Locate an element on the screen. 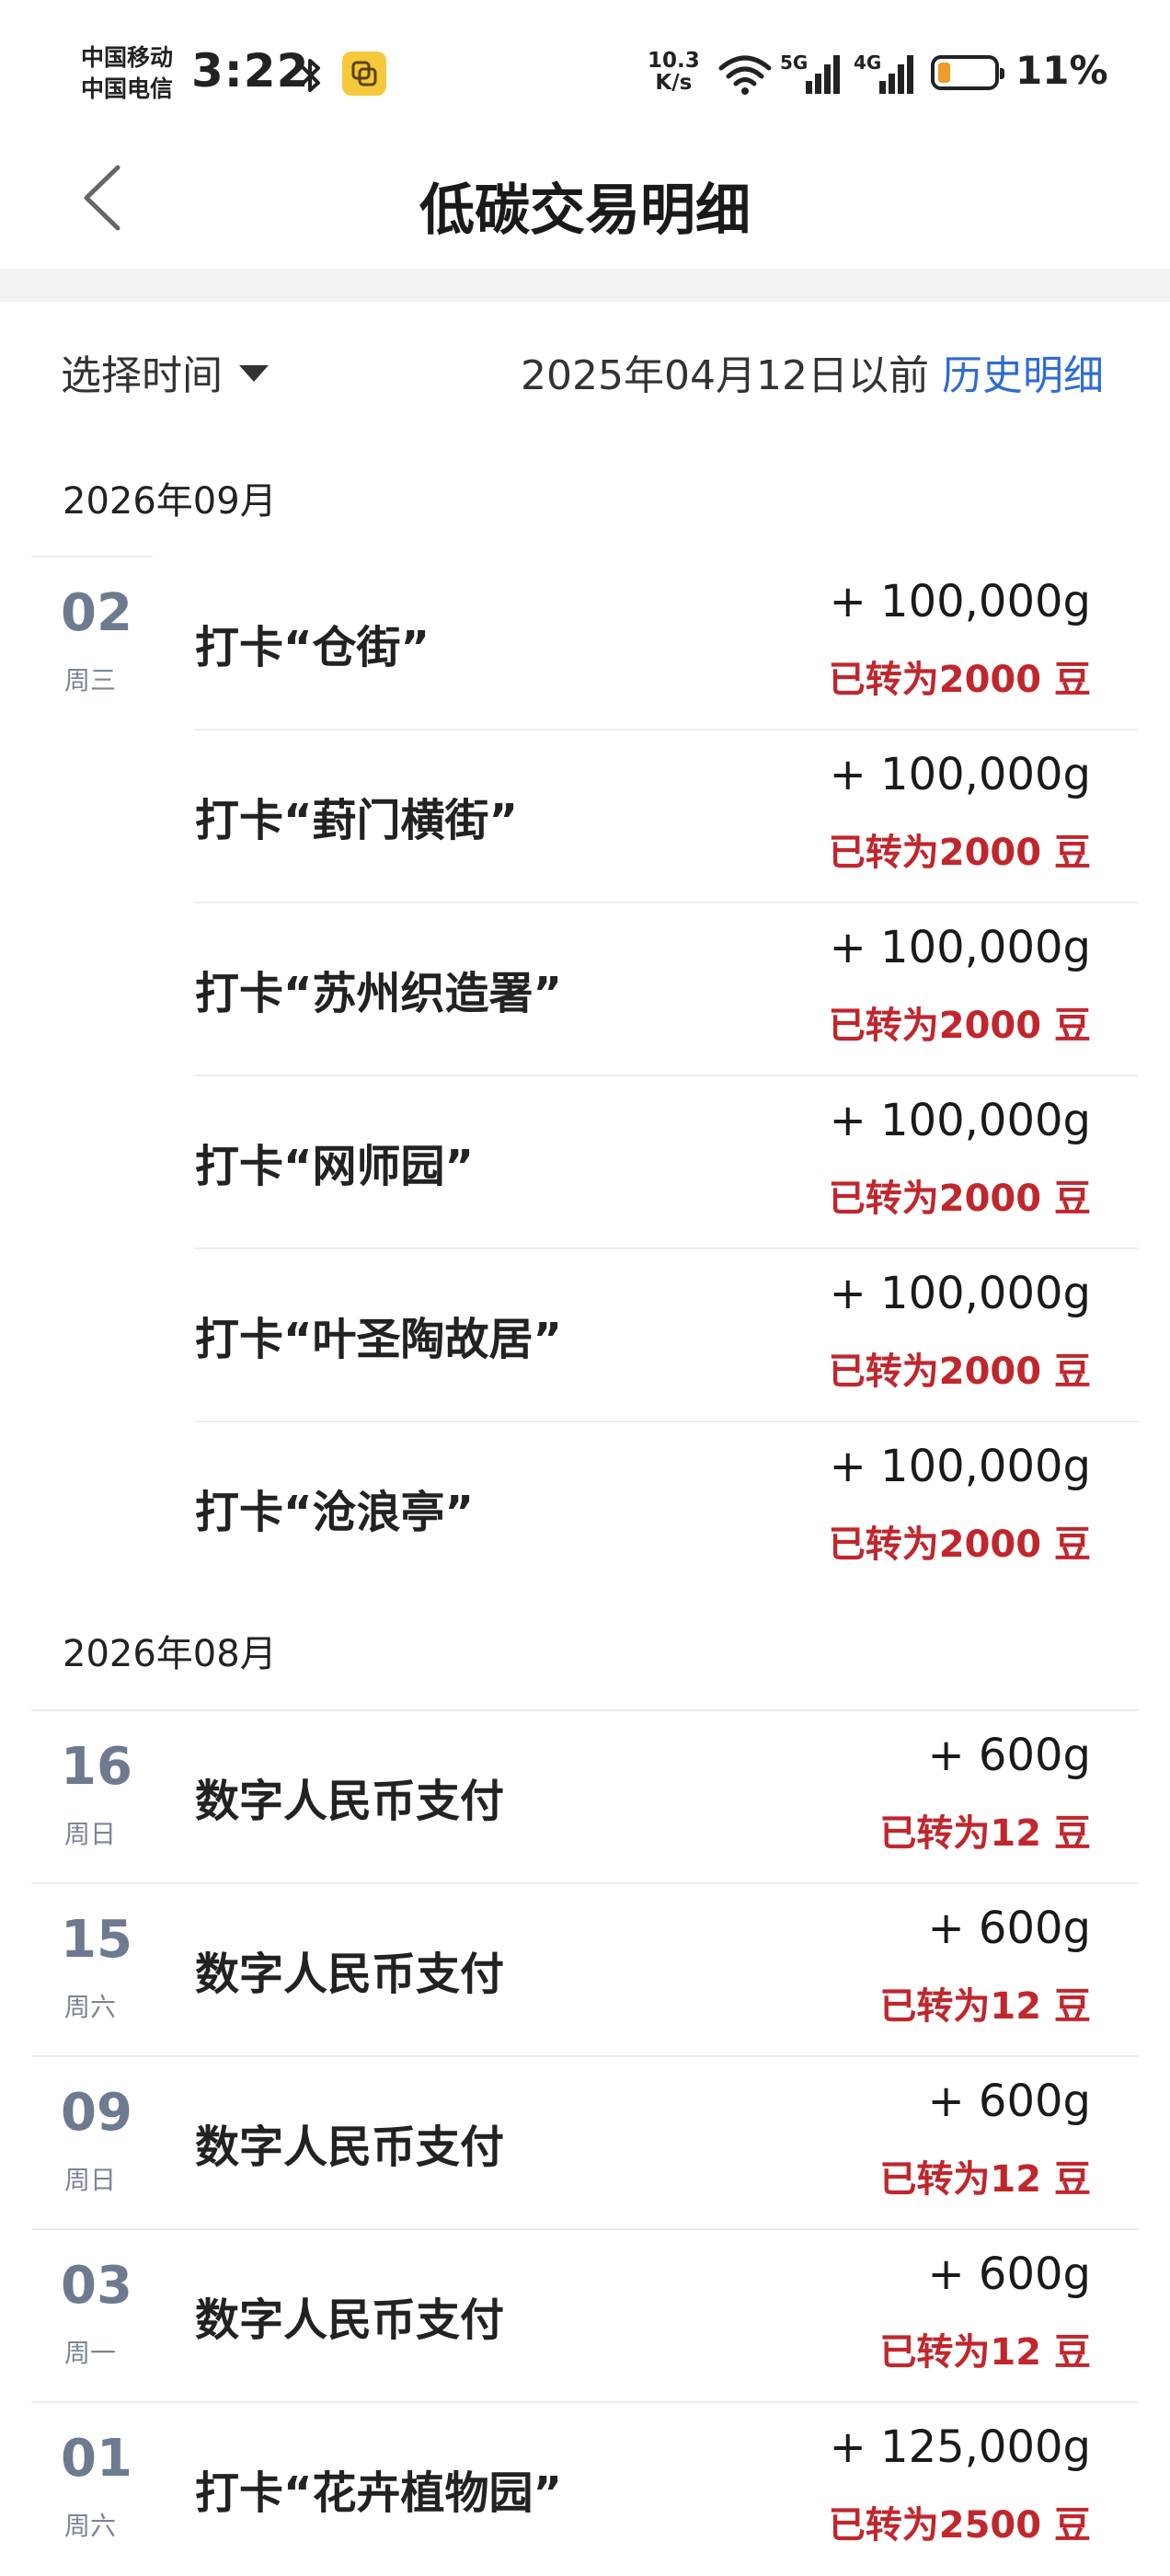 This screenshot has width=1170, height=2576. date-cell: 09 周日 is located at coordinates (92, 2141).